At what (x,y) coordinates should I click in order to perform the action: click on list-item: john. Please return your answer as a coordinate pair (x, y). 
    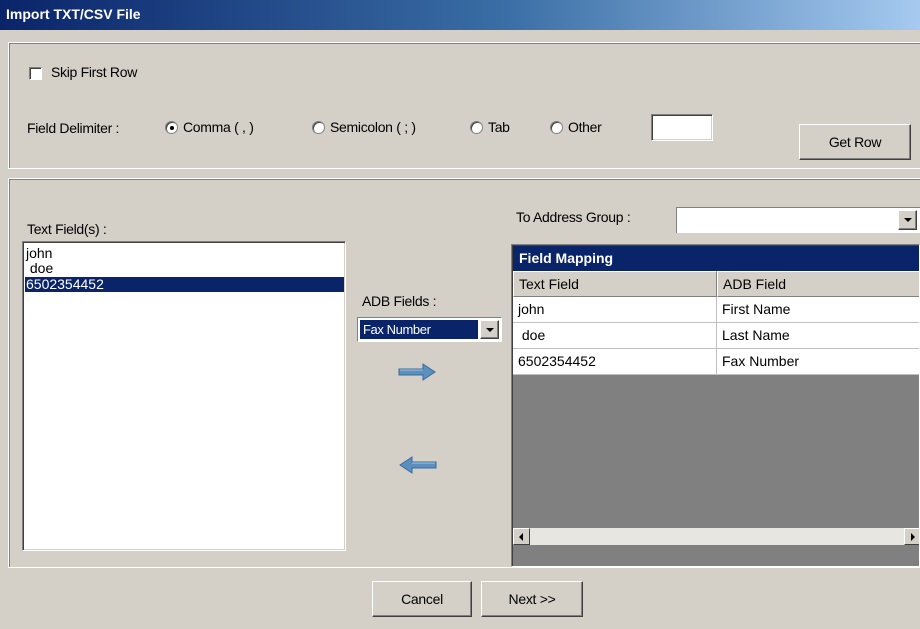
    Looking at the image, I should click on (184, 253).